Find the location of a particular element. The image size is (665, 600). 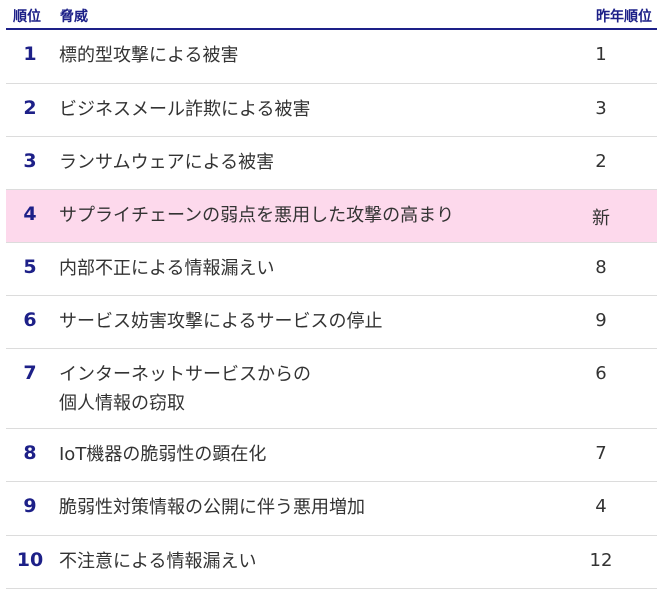

table-row: 1 標的型攻撃による被害 1 is located at coordinates (331, 57).